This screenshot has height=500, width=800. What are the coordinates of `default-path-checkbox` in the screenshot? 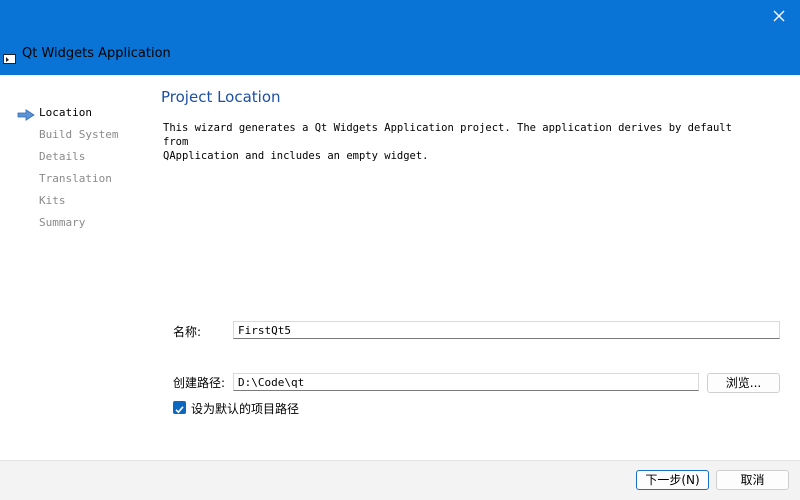 It's located at (179, 407).